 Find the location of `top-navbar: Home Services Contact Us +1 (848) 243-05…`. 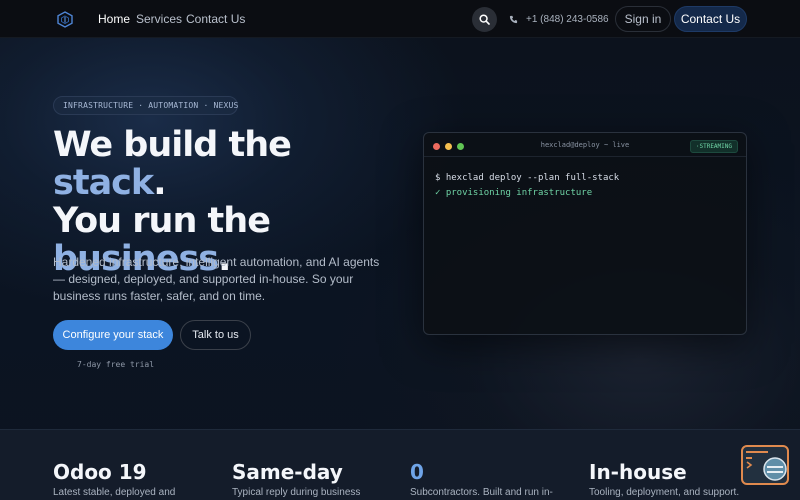

top-navbar: Home Services Contact Us +1 (848) 243-05… is located at coordinates (400, 19).